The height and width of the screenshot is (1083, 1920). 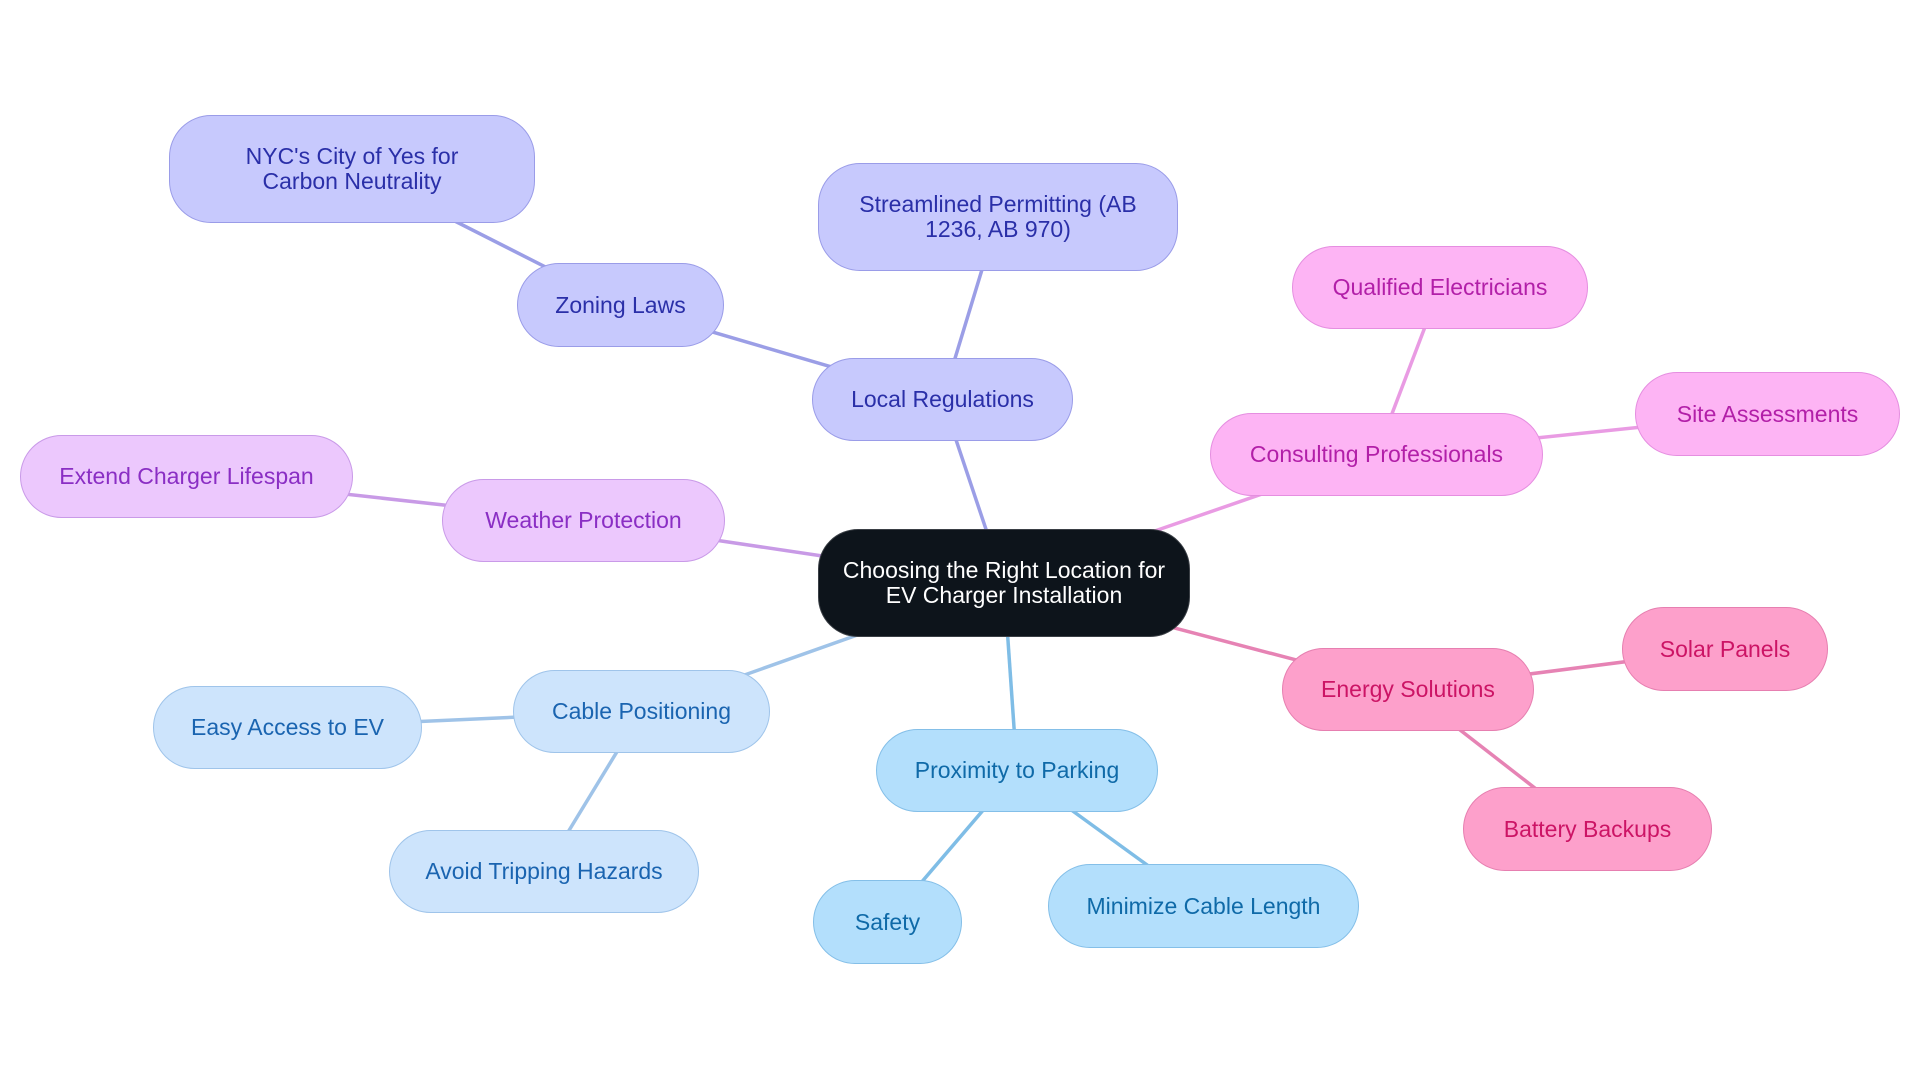 I want to click on node-nyc-city-of-yes: NYC's City of Yes for Carbon Neutrality, so click(x=352, y=169).